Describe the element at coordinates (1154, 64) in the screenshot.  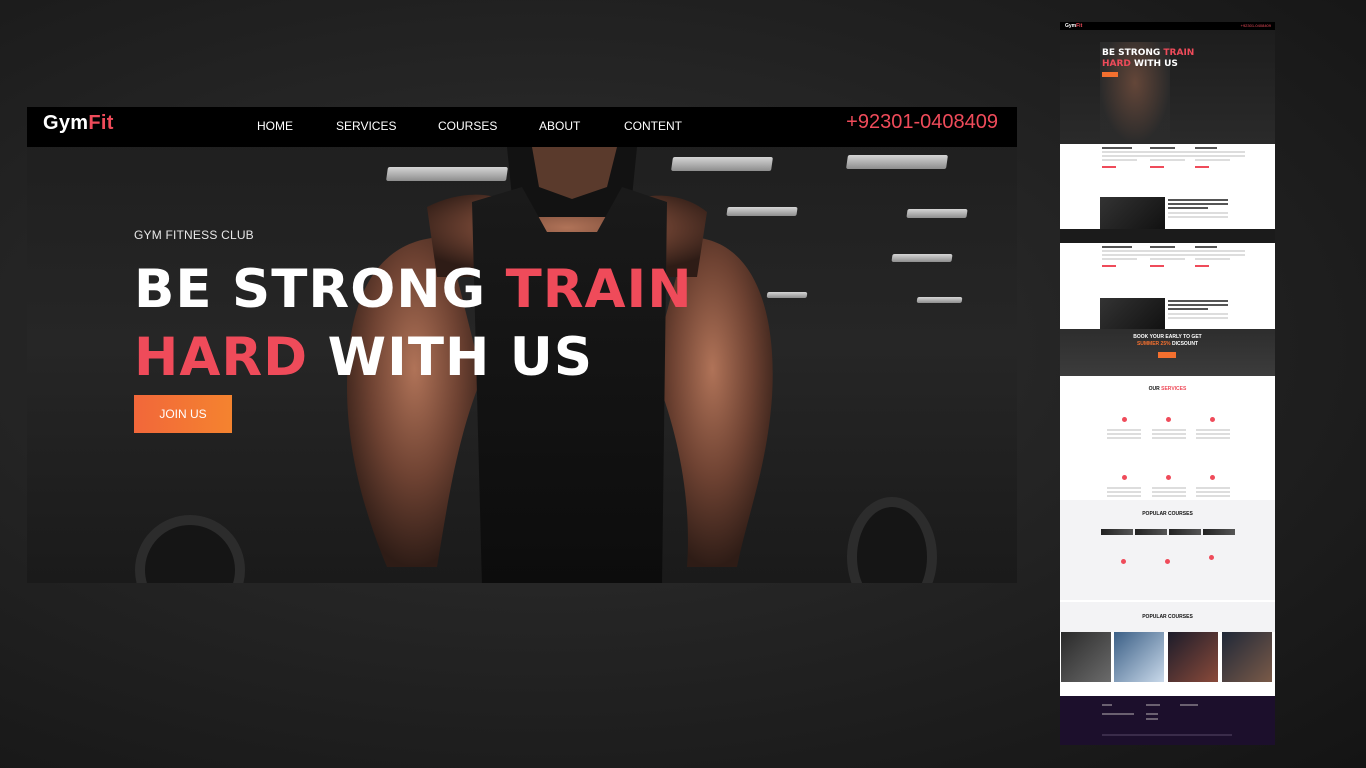
I see `mini-headline-part: WITH US` at that location.